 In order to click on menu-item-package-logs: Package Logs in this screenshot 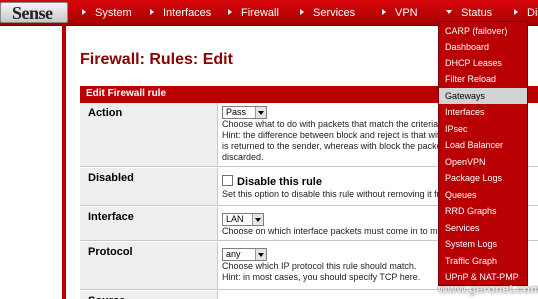, I will do `click(483, 178)`.